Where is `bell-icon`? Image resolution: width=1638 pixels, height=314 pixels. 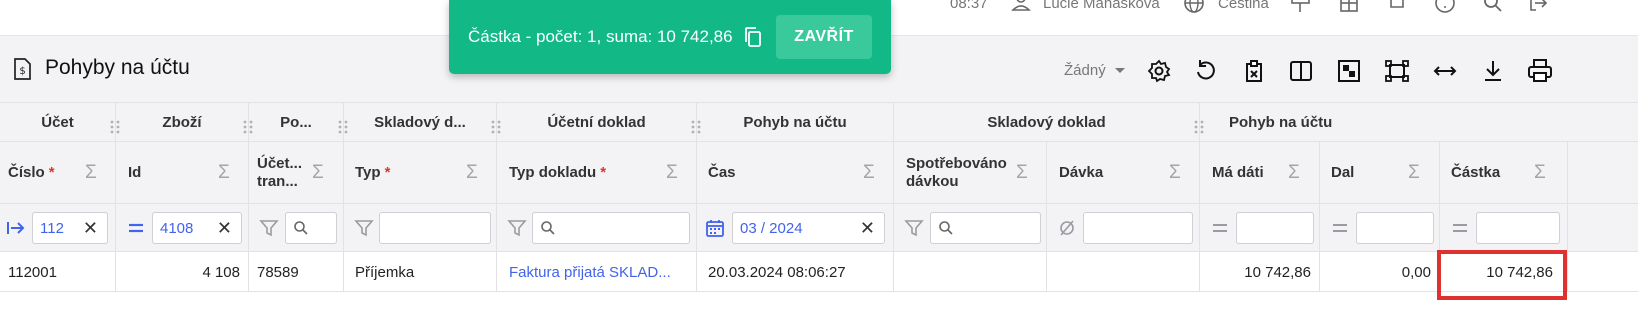
bell-icon is located at coordinates (1397, 7).